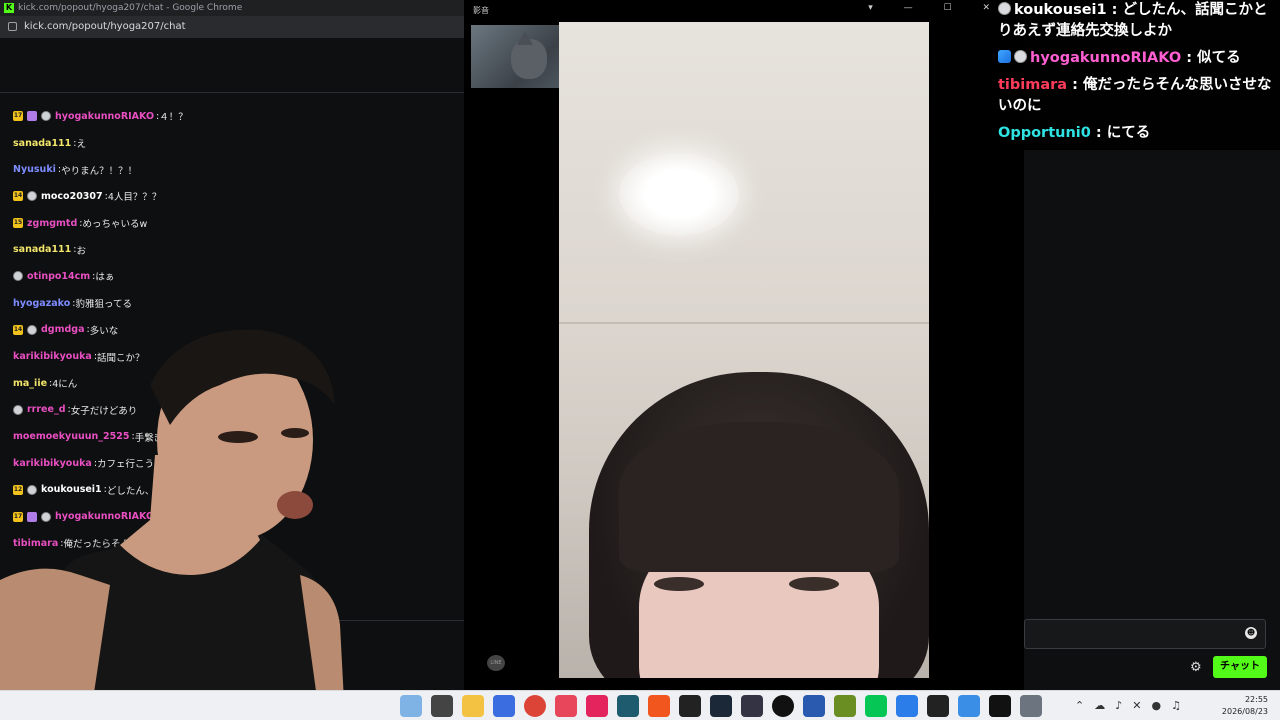 This screenshot has width=1280, height=720. Describe the element at coordinates (1060, 10) in the screenshot. I see `overlay-username: koukousei1` at that location.